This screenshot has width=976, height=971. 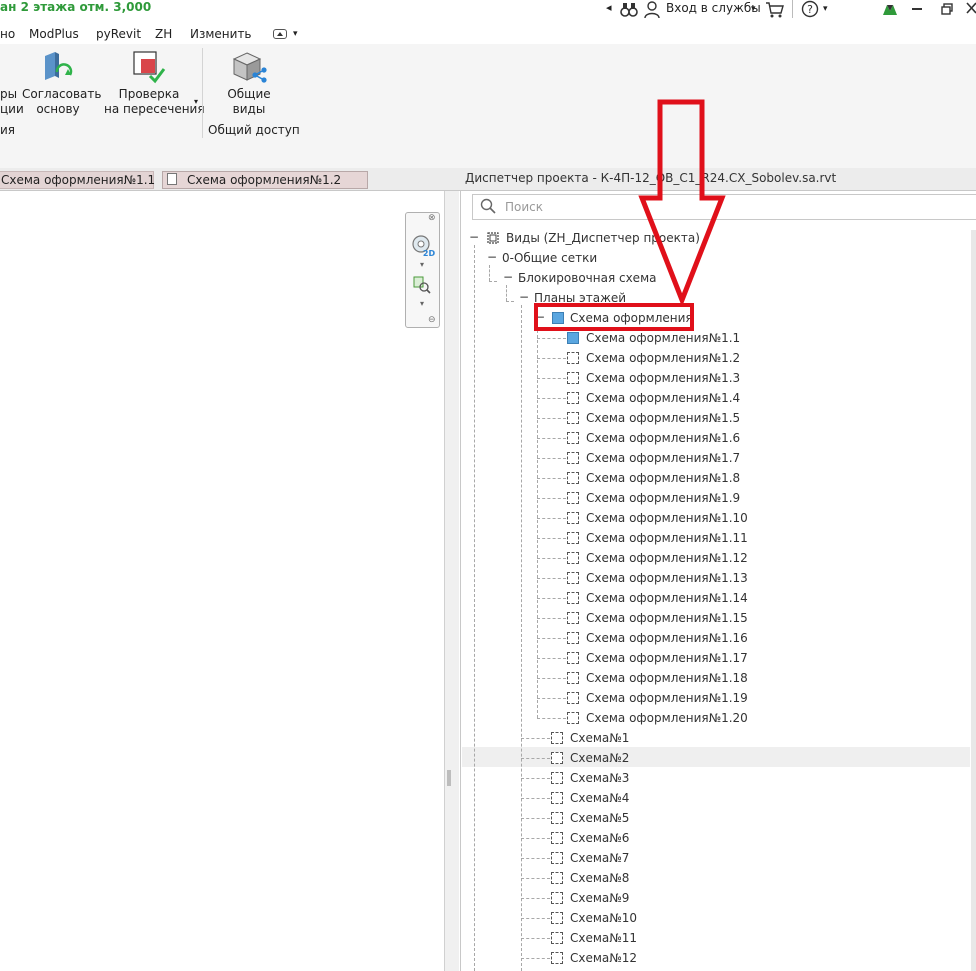 What do you see at coordinates (449, 778) in the screenshot?
I see `splitter-grip` at bounding box center [449, 778].